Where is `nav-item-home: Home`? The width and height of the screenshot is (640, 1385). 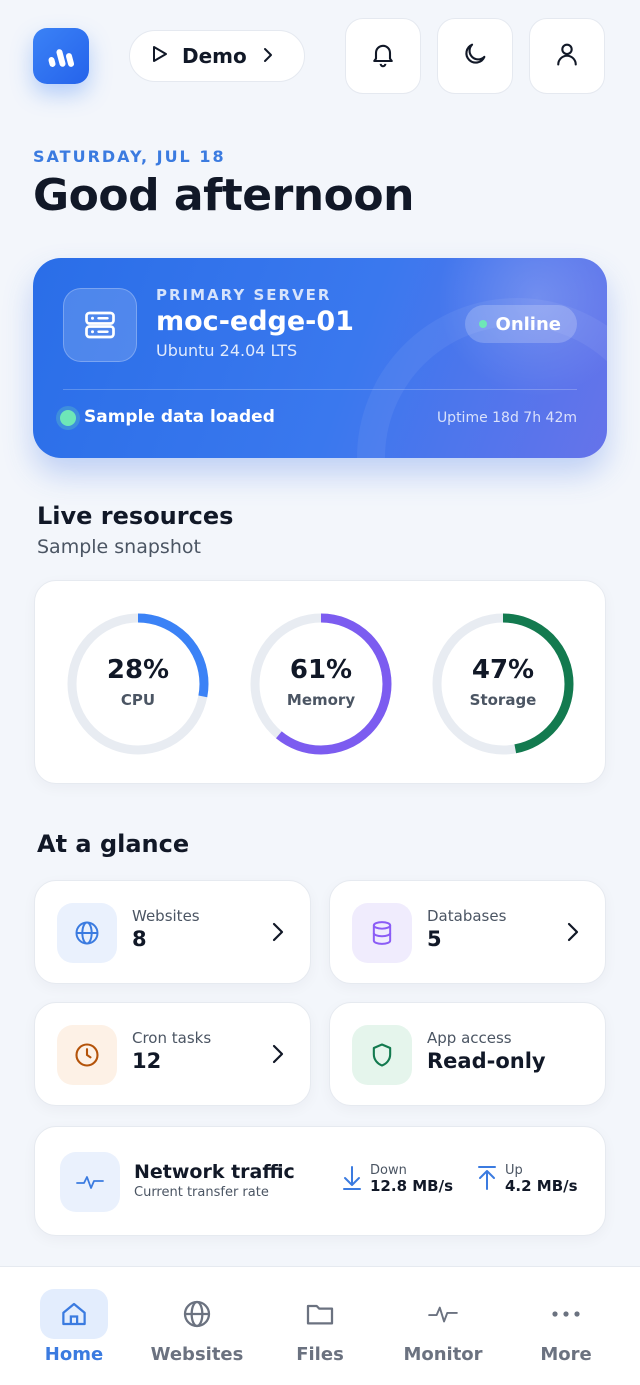
nav-item-home: Home is located at coordinates (74, 1326).